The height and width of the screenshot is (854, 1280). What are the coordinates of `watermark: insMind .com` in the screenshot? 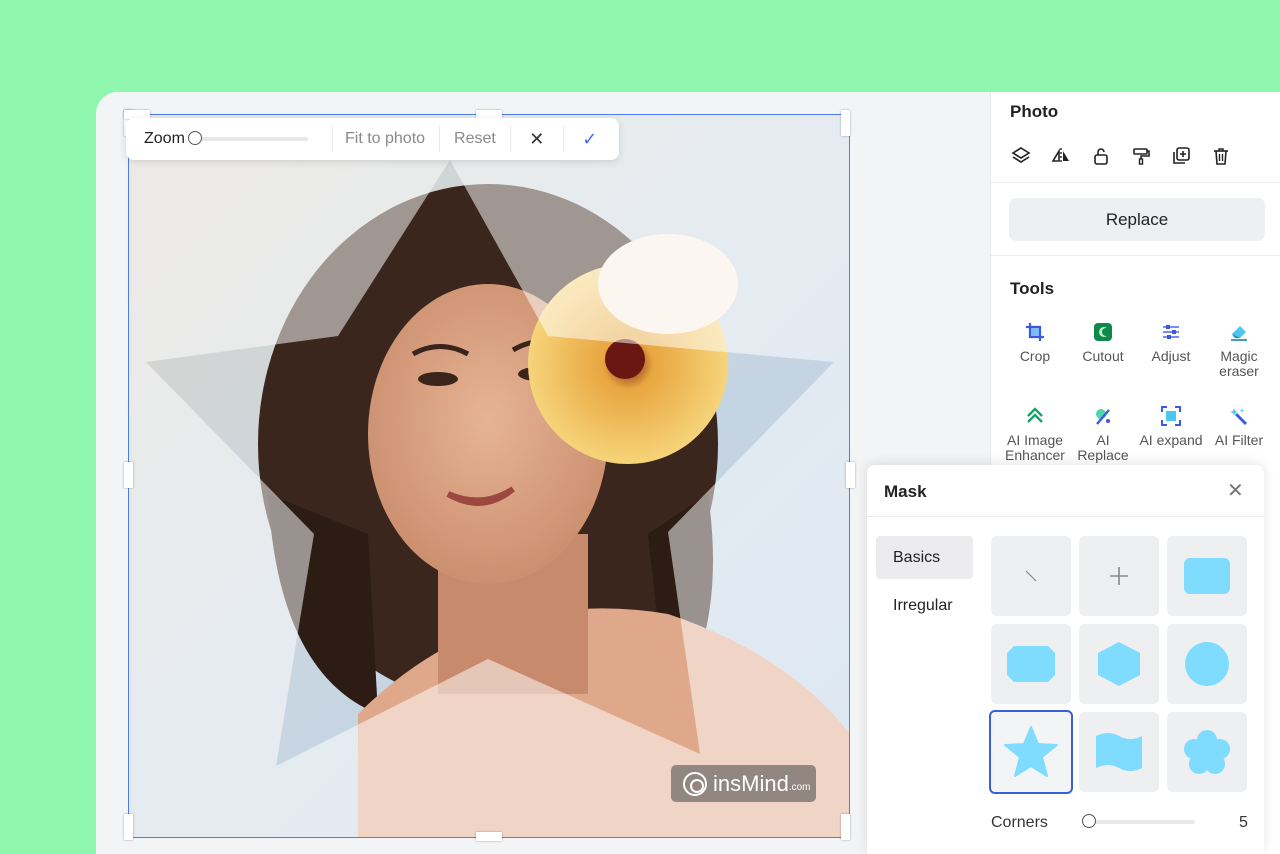 It's located at (743, 783).